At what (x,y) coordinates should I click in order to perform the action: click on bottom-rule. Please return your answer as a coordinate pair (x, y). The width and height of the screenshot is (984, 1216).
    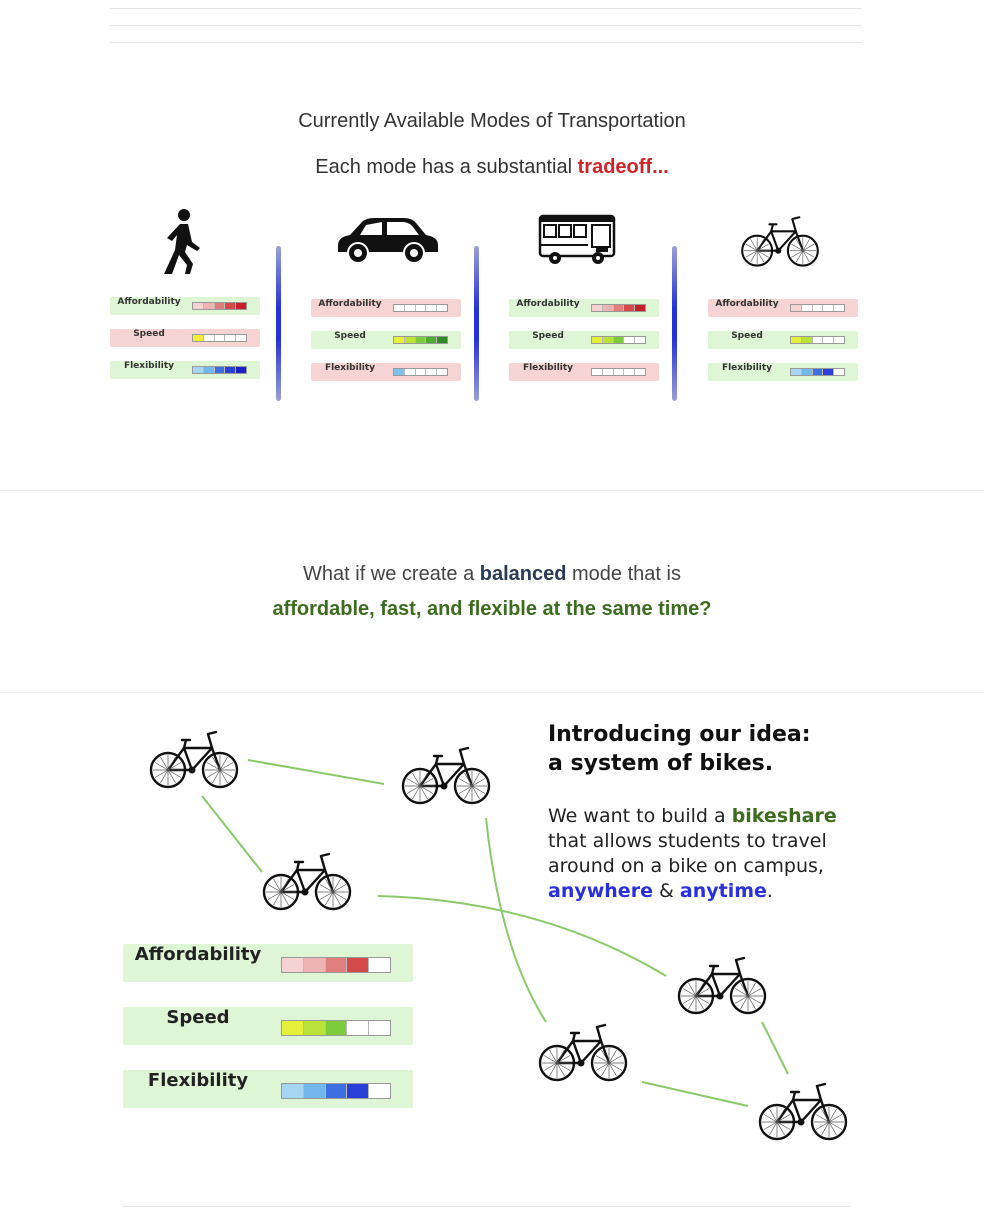
    Looking at the image, I should click on (486, 1206).